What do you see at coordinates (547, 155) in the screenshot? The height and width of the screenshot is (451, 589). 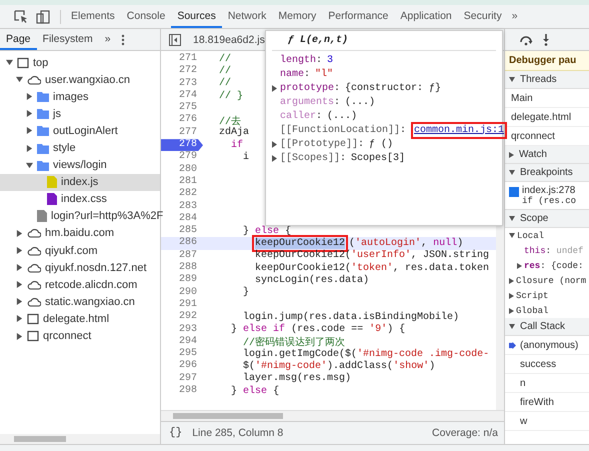 I see `section-header: Watch` at bounding box center [547, 155].